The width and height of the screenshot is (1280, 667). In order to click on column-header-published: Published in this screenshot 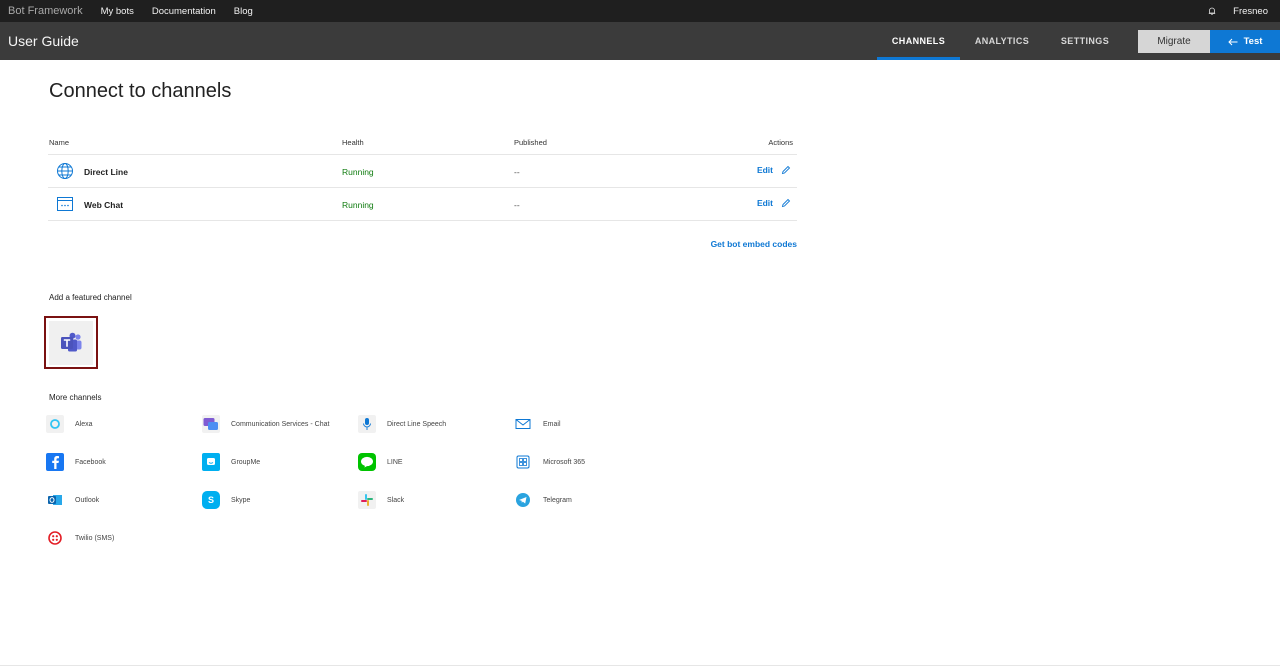, I will do `click(530, 142)`.